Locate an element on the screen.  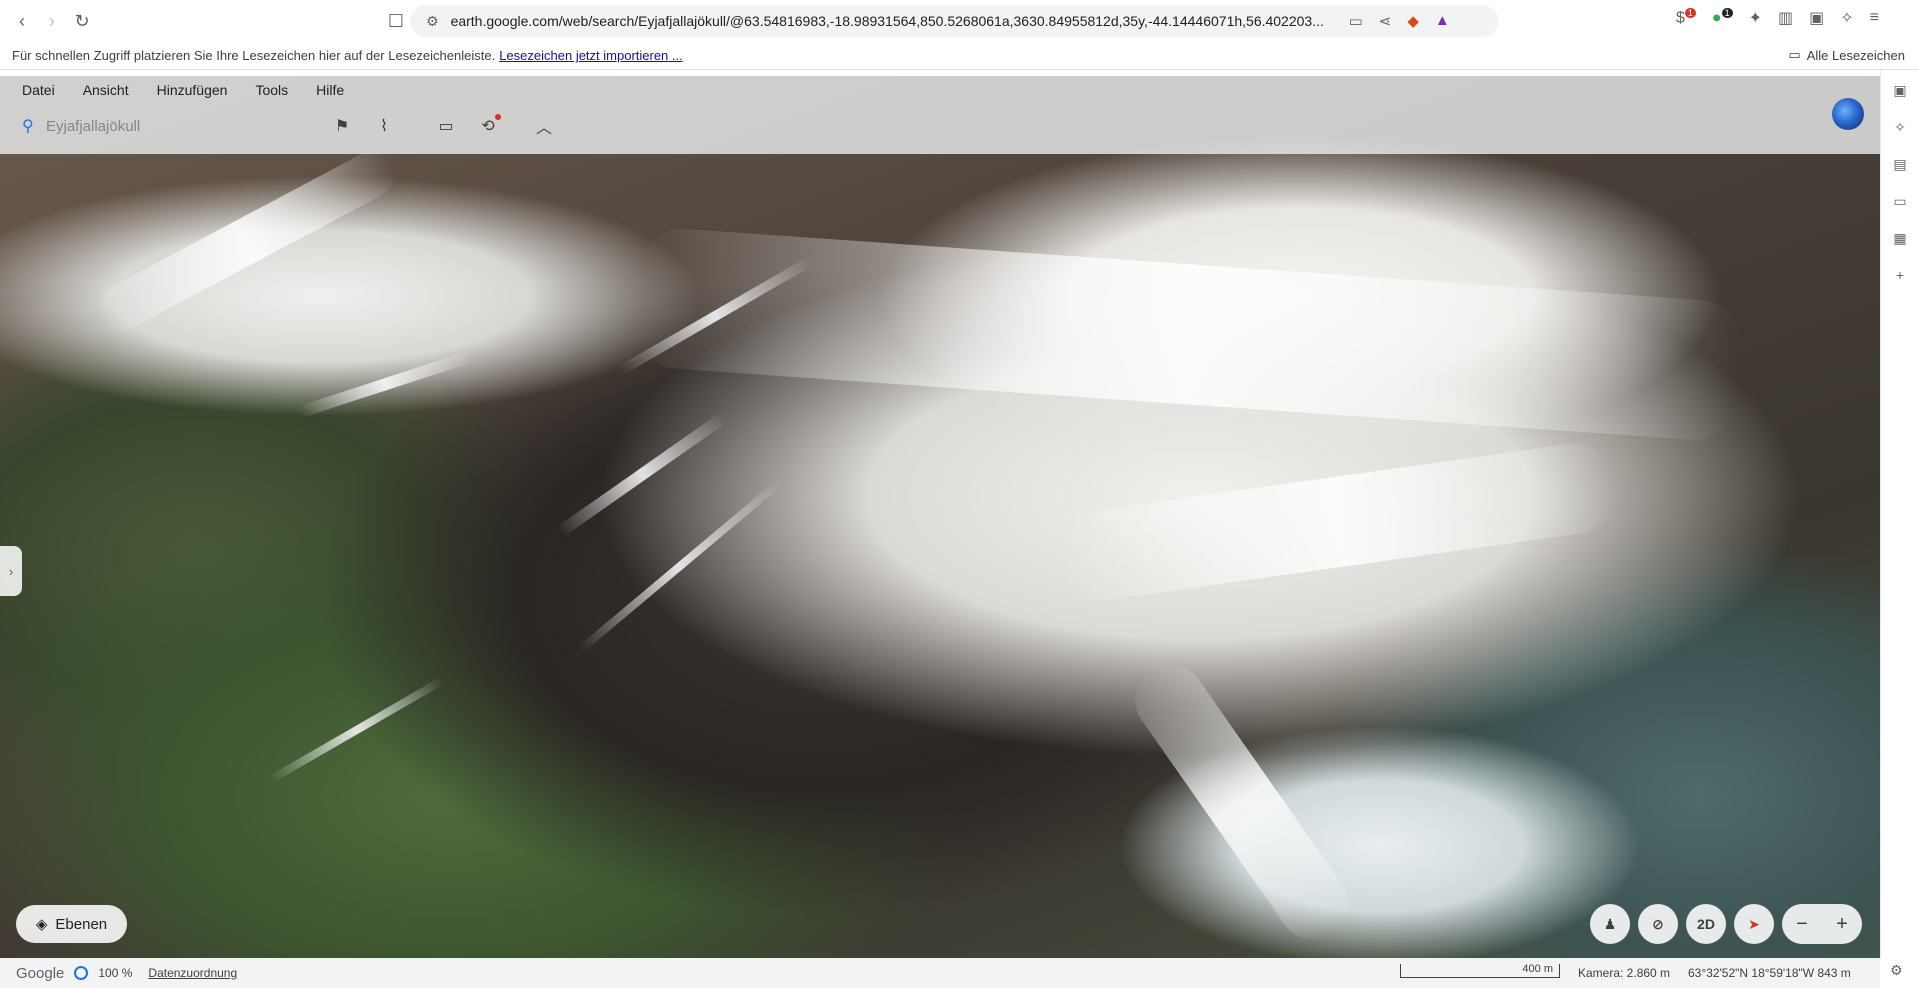
map-controls: ♟ ⊘ 2D ➤ − + is located at coordinates (1726, 924).